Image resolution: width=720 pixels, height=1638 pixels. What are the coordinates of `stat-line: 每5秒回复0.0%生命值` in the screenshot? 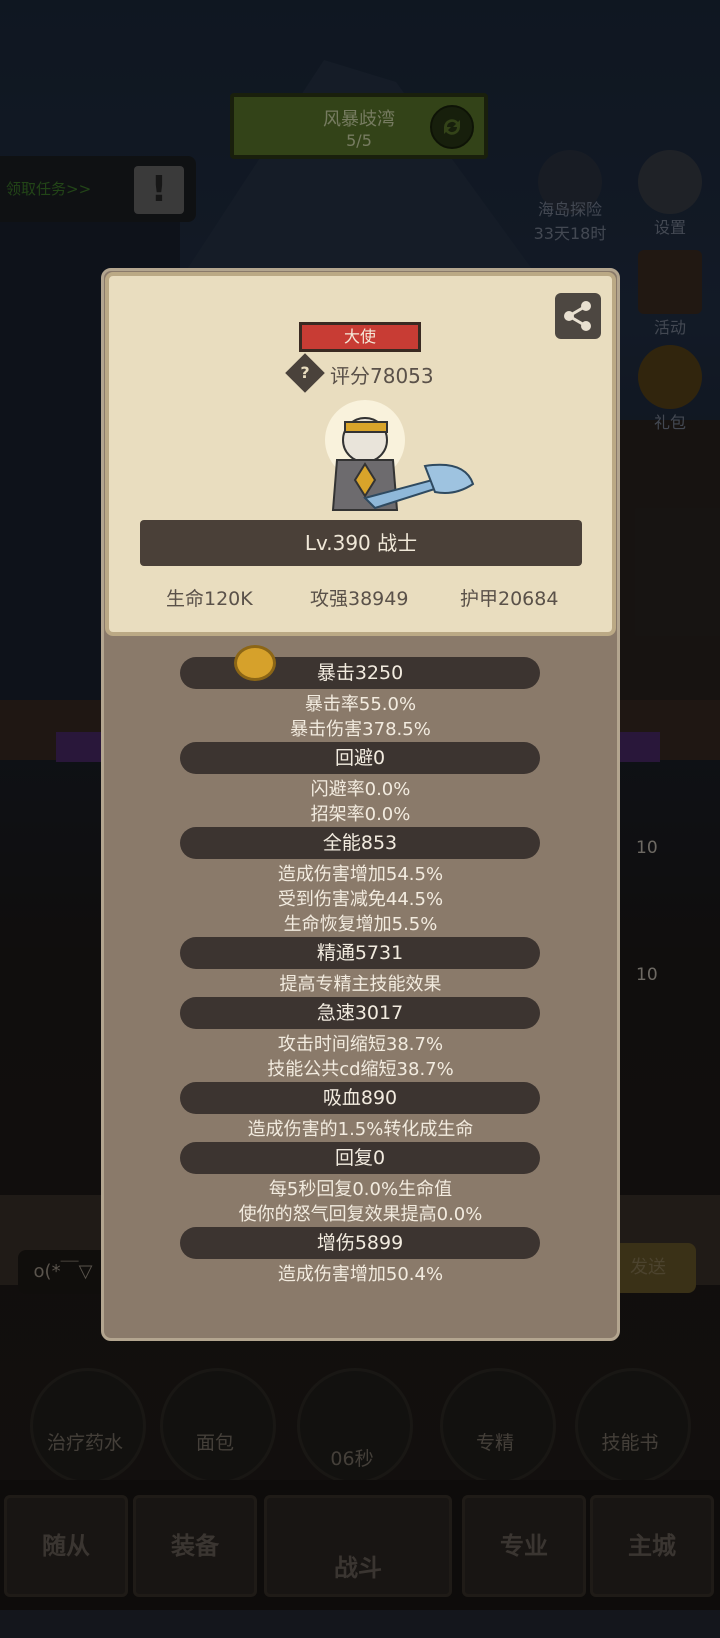 It's located at (360, 1189).